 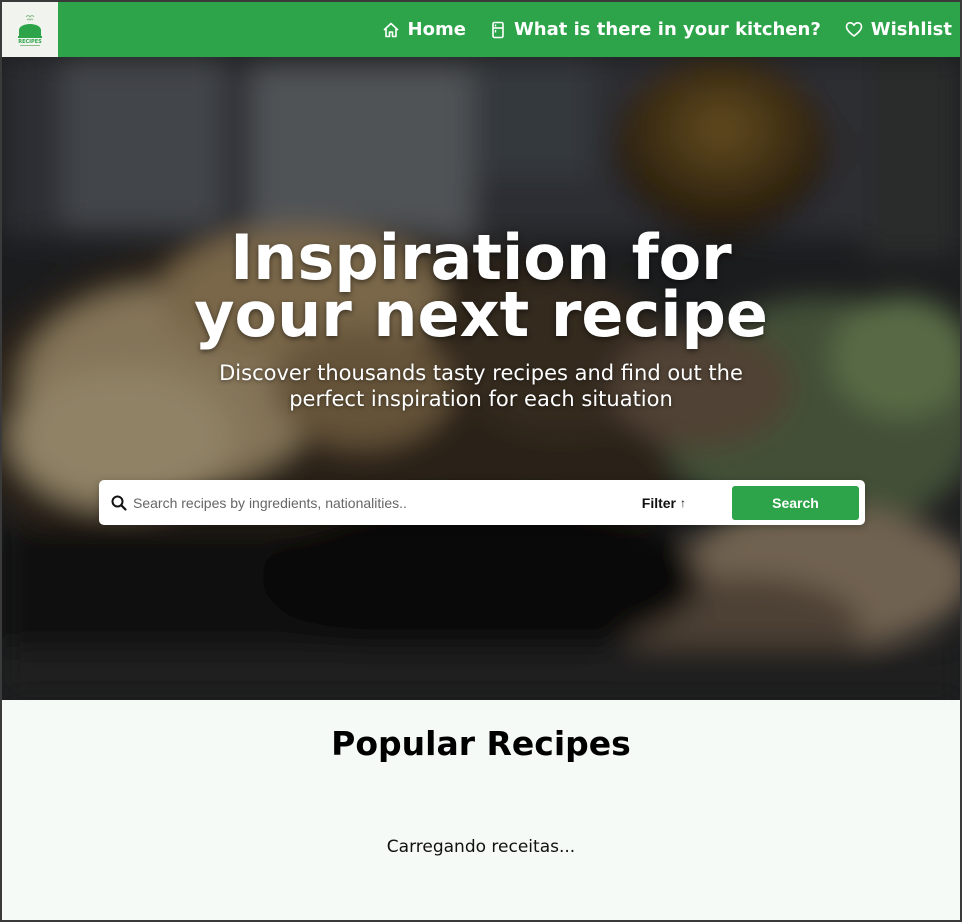 I want to click on search-button: Search, so click(x=795, y=502).